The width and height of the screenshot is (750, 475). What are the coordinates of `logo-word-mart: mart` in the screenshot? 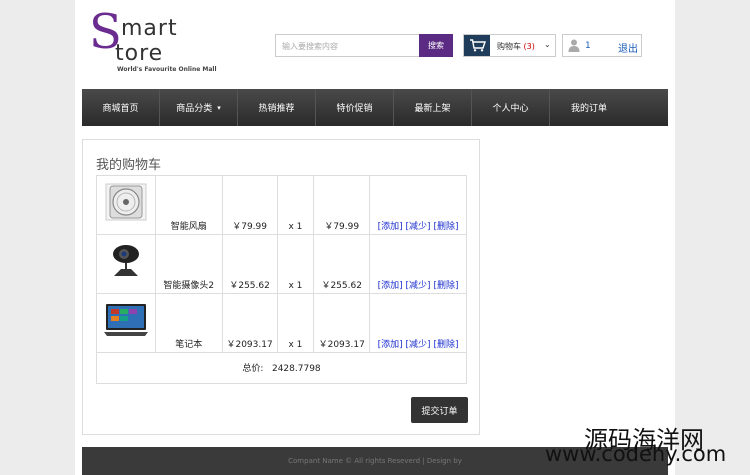 It's located at (149, 28).